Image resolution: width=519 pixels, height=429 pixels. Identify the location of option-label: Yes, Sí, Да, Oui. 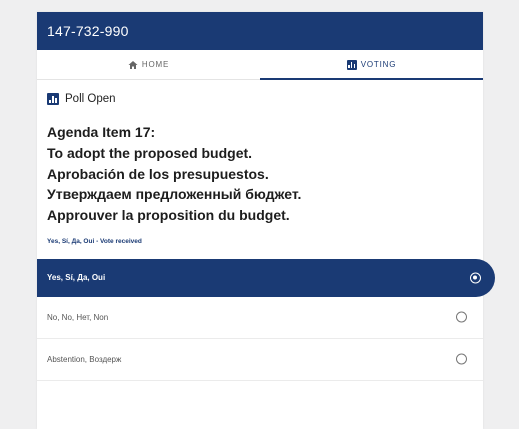
(76, 278).